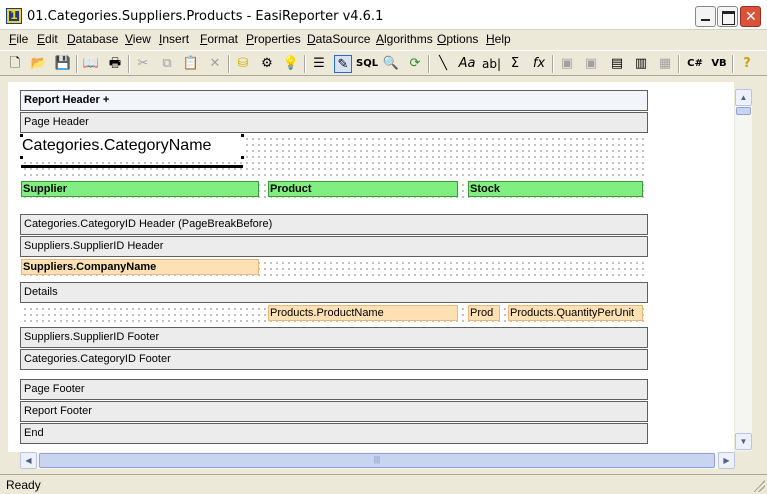  I want to click on sql-button: SQL, so click(367, 64).